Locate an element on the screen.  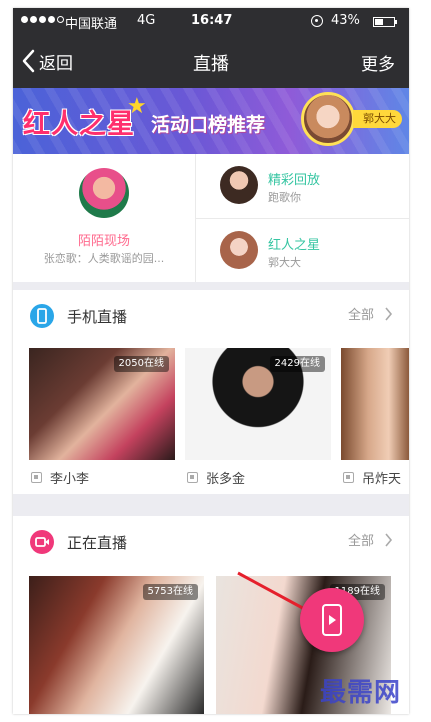
stream-thumbnail is located at coordinates (375, 404).